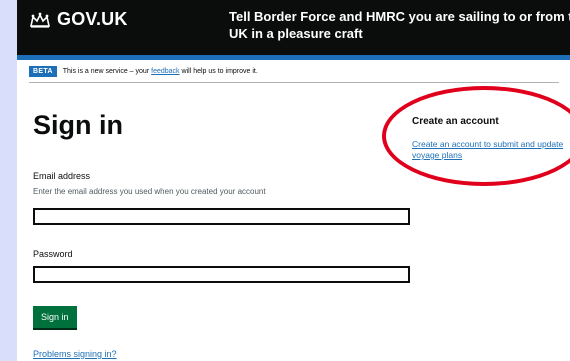 This screenshot has height=361, width=570. What do you see at coordinates (294, 82) in the screenshot?
I see `divider` at bounding box center [294, 82].